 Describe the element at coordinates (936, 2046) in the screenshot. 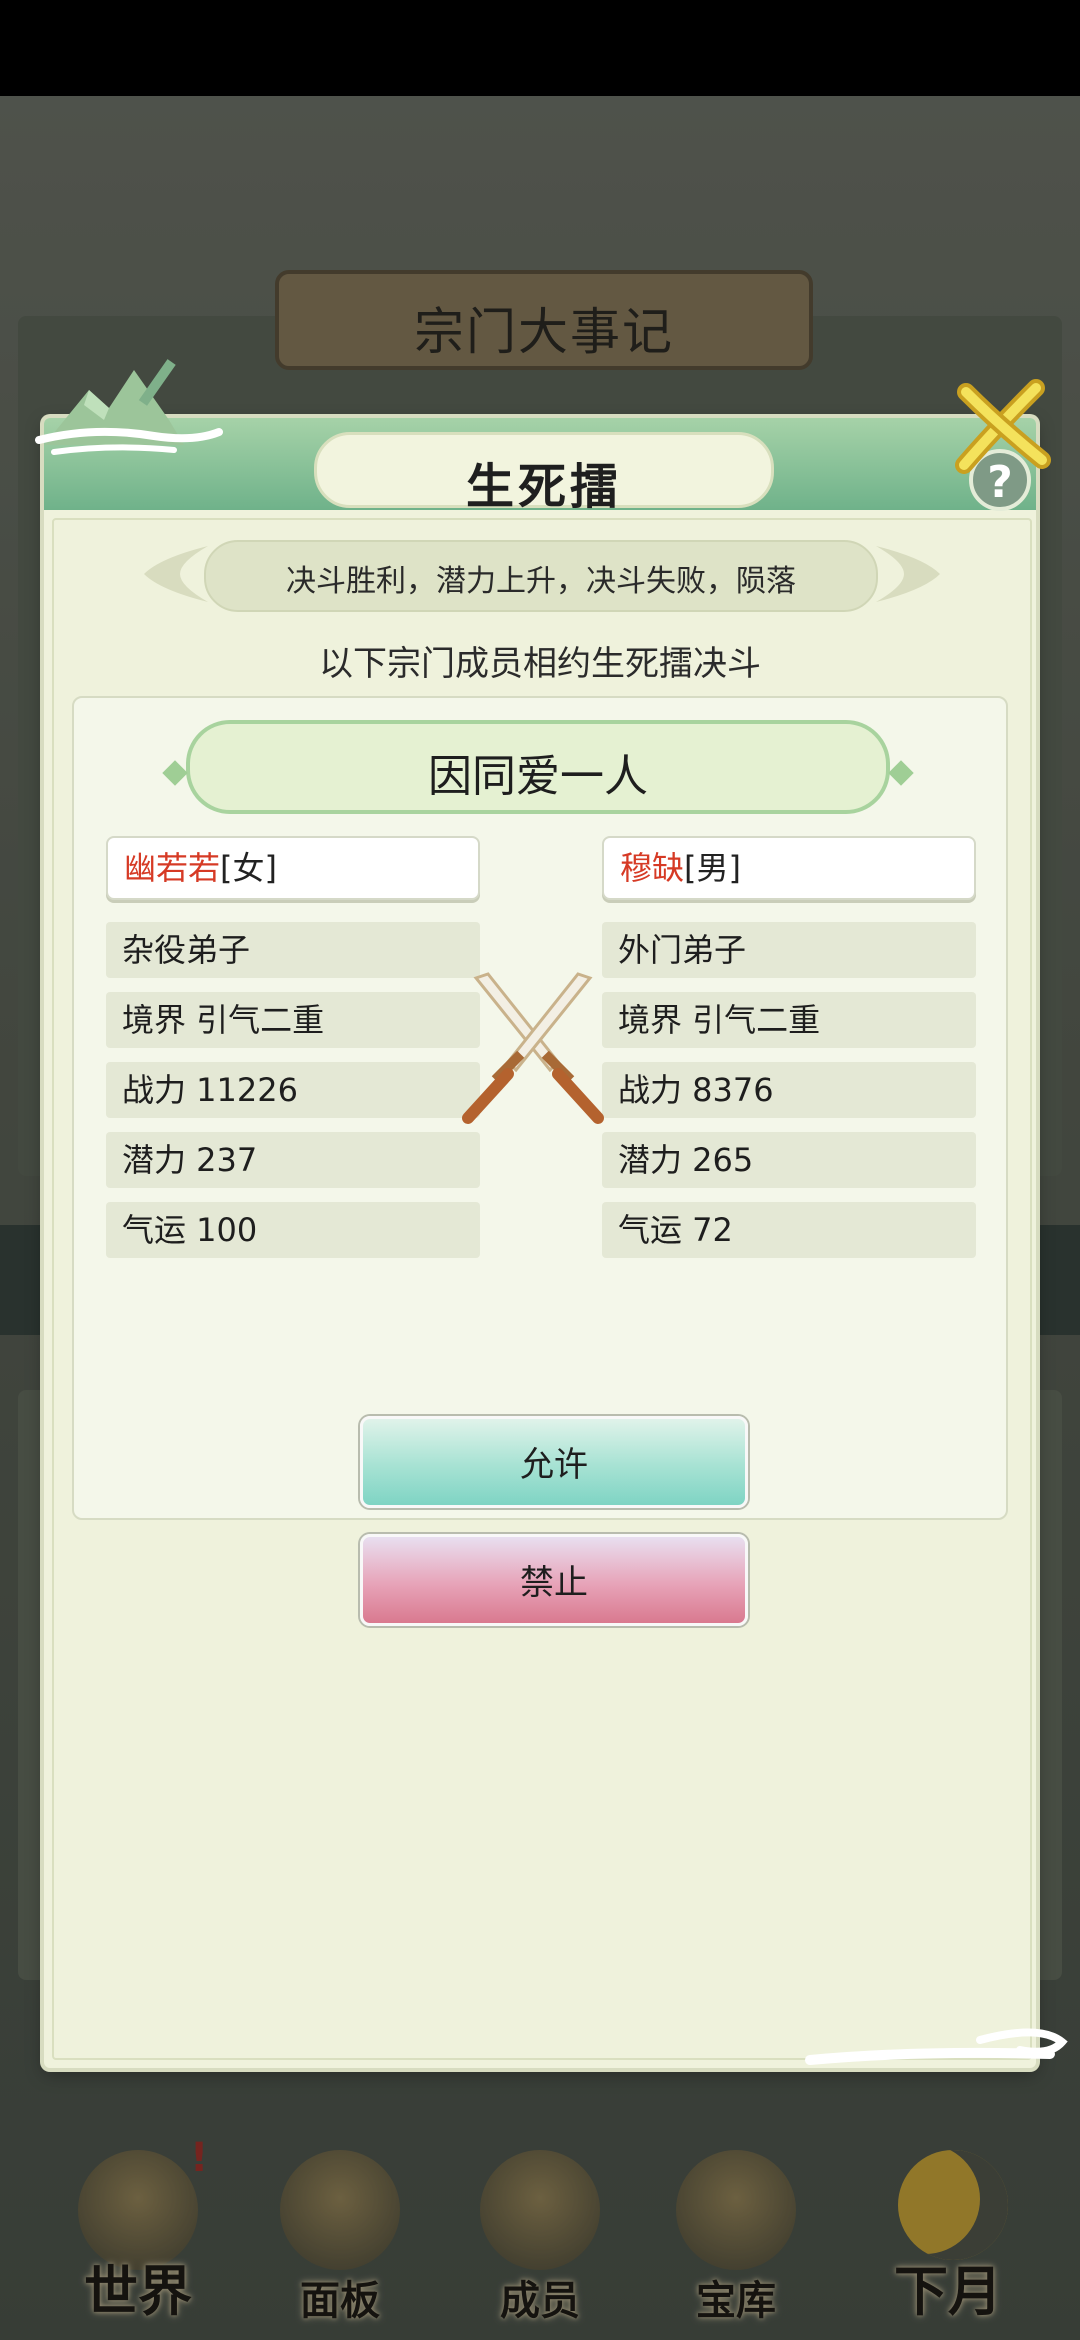

I see `cloud-scroll-decoration-icon` at that location.